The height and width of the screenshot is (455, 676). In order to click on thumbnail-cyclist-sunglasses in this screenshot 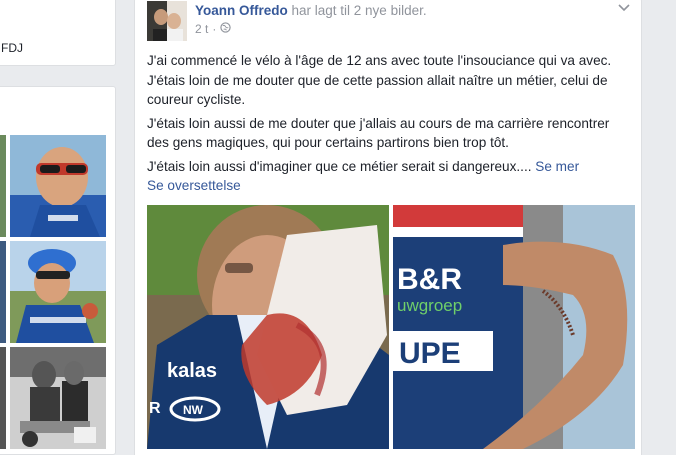, I will do `click(58, 186)`.